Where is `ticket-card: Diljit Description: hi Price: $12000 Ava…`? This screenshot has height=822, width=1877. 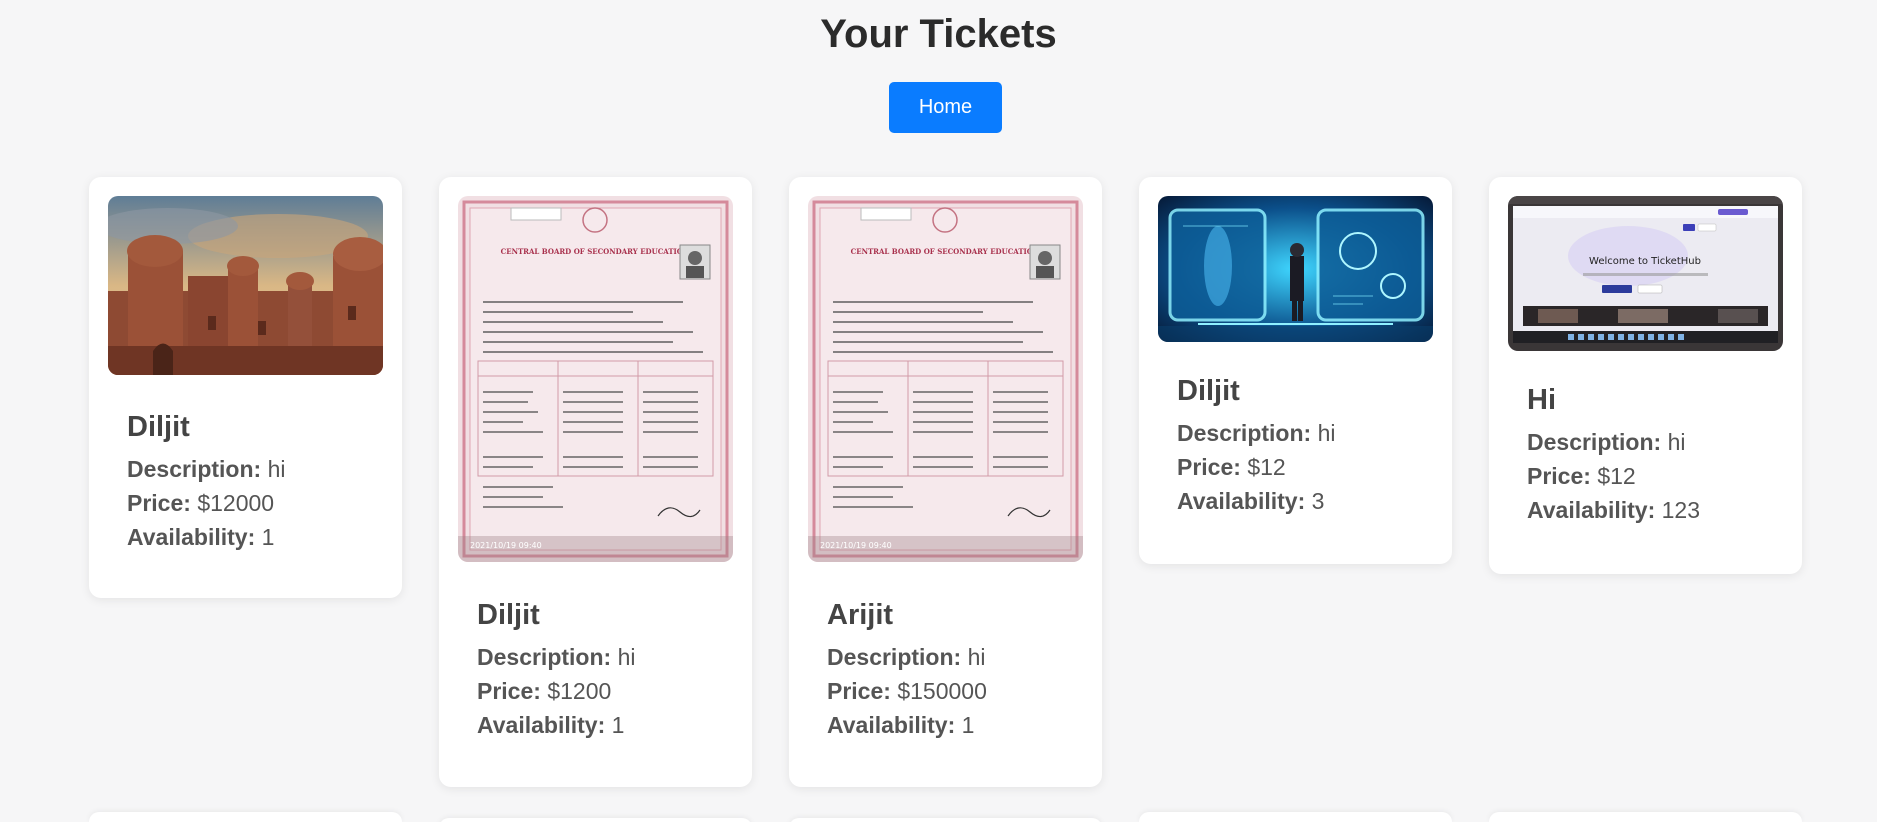 ticket-card: Diljit Description: hi Price: $12000 Ava… is located at coordinates (245, 387).